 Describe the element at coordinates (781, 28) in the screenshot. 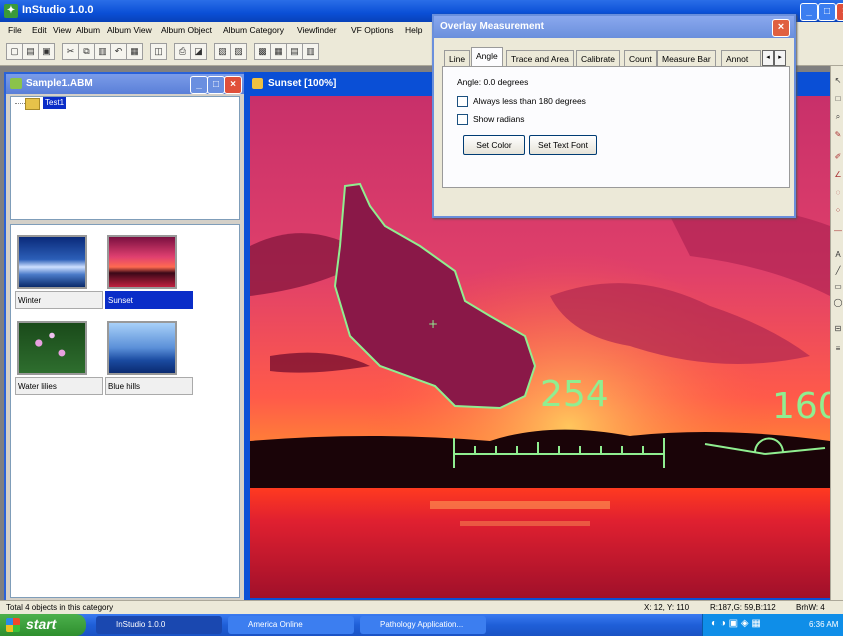

I see `overlay-close-button: ×` at that location.